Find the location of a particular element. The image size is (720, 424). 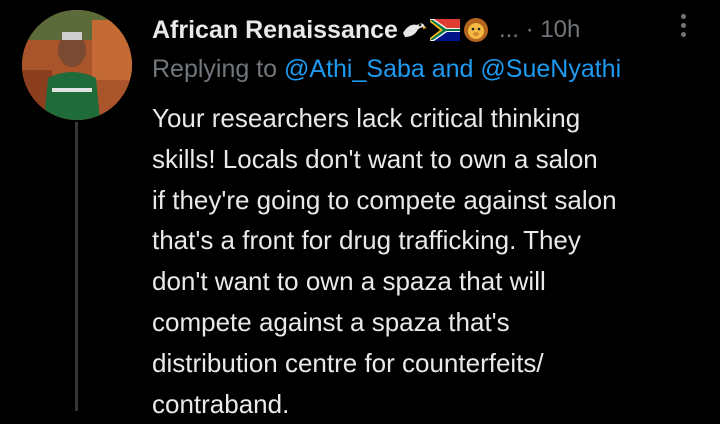

lion-emoji-icon is located at coordinates (476, 30).